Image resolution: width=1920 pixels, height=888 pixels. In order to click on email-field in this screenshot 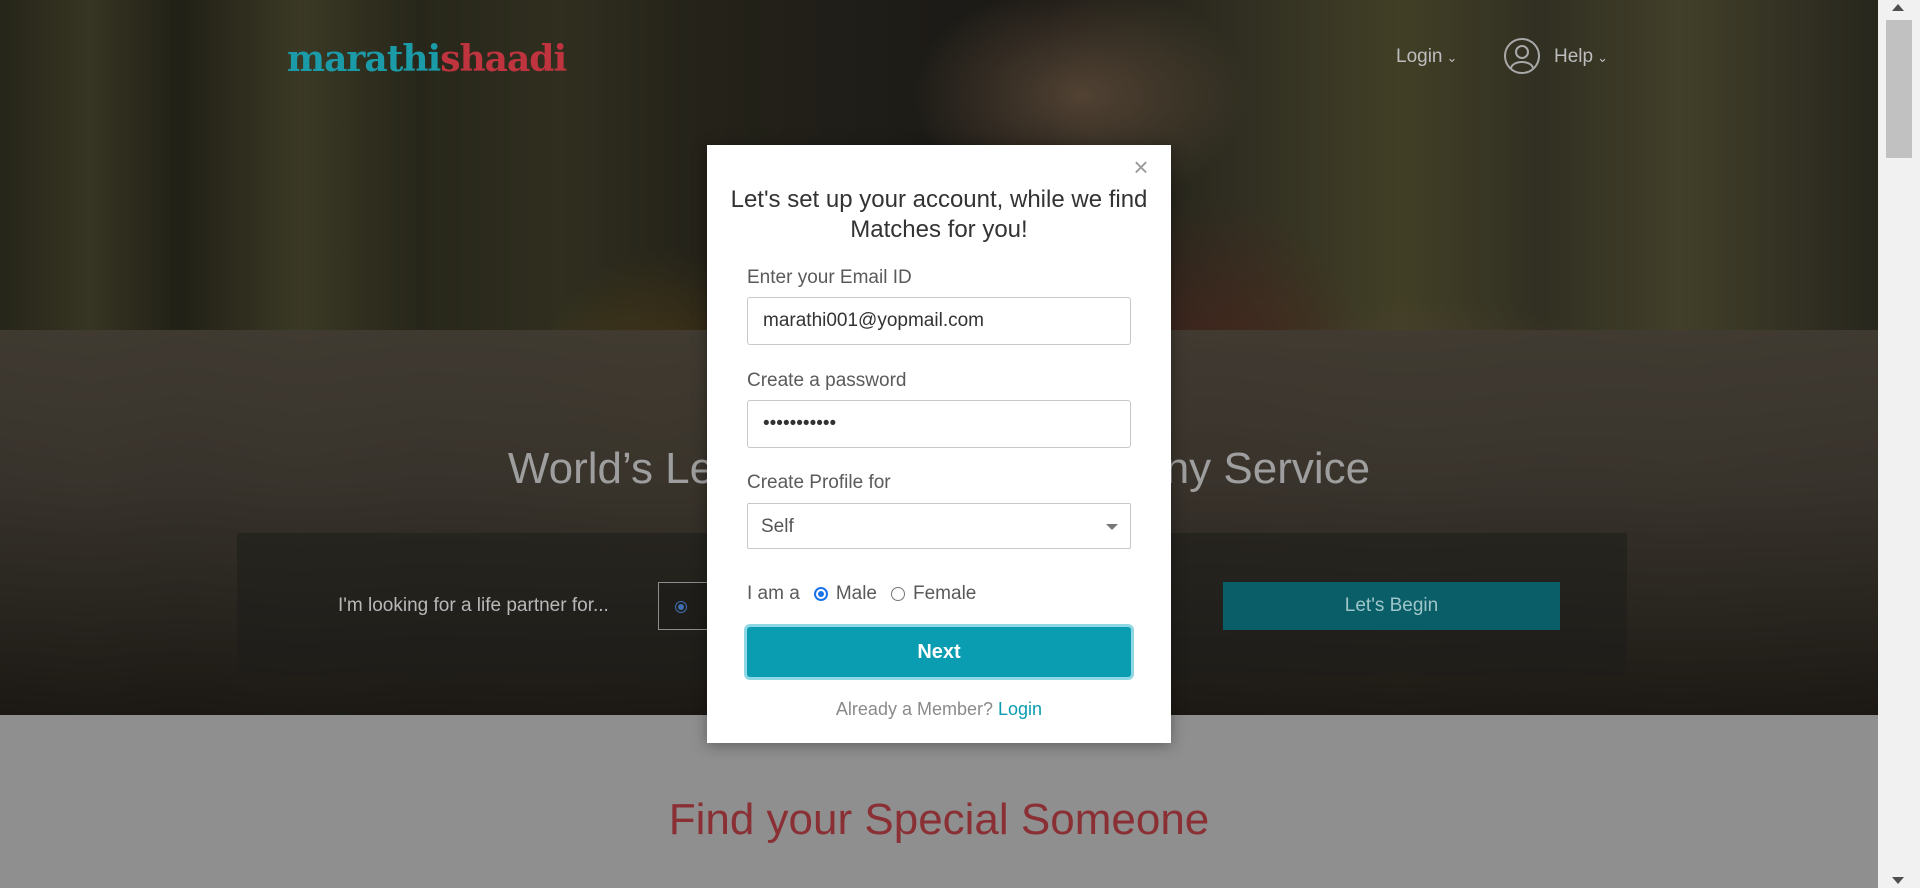, I will do `click(939, 321)`.